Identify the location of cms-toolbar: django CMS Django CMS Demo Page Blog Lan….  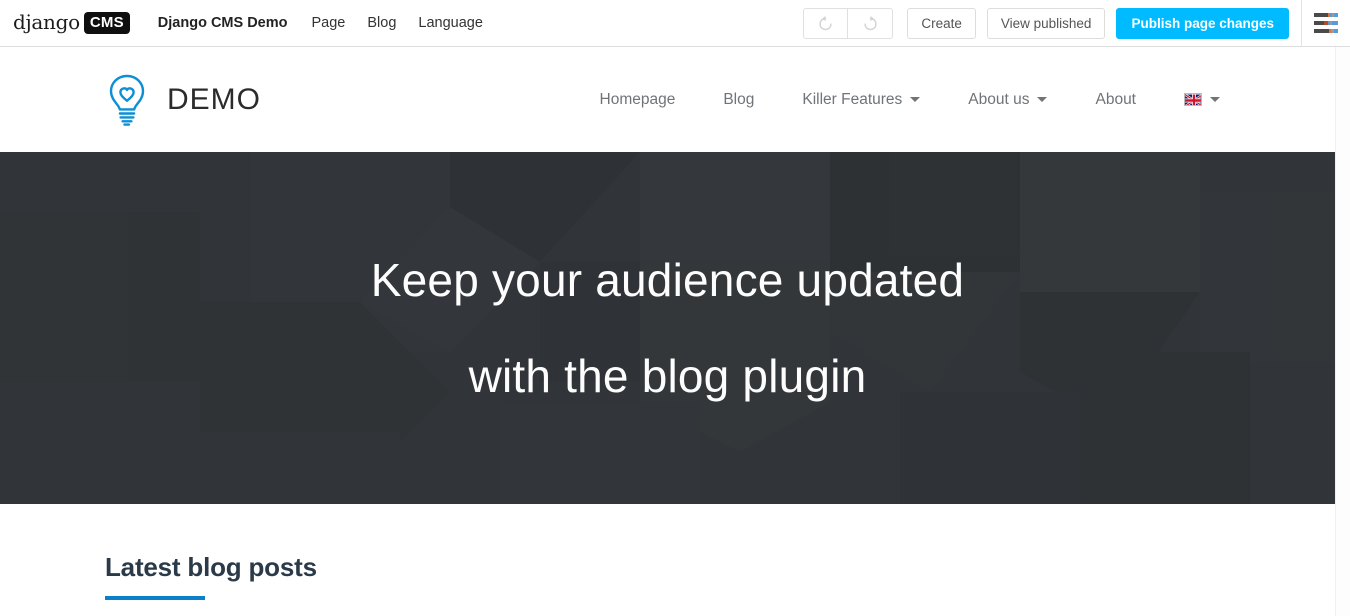
(675, 23).